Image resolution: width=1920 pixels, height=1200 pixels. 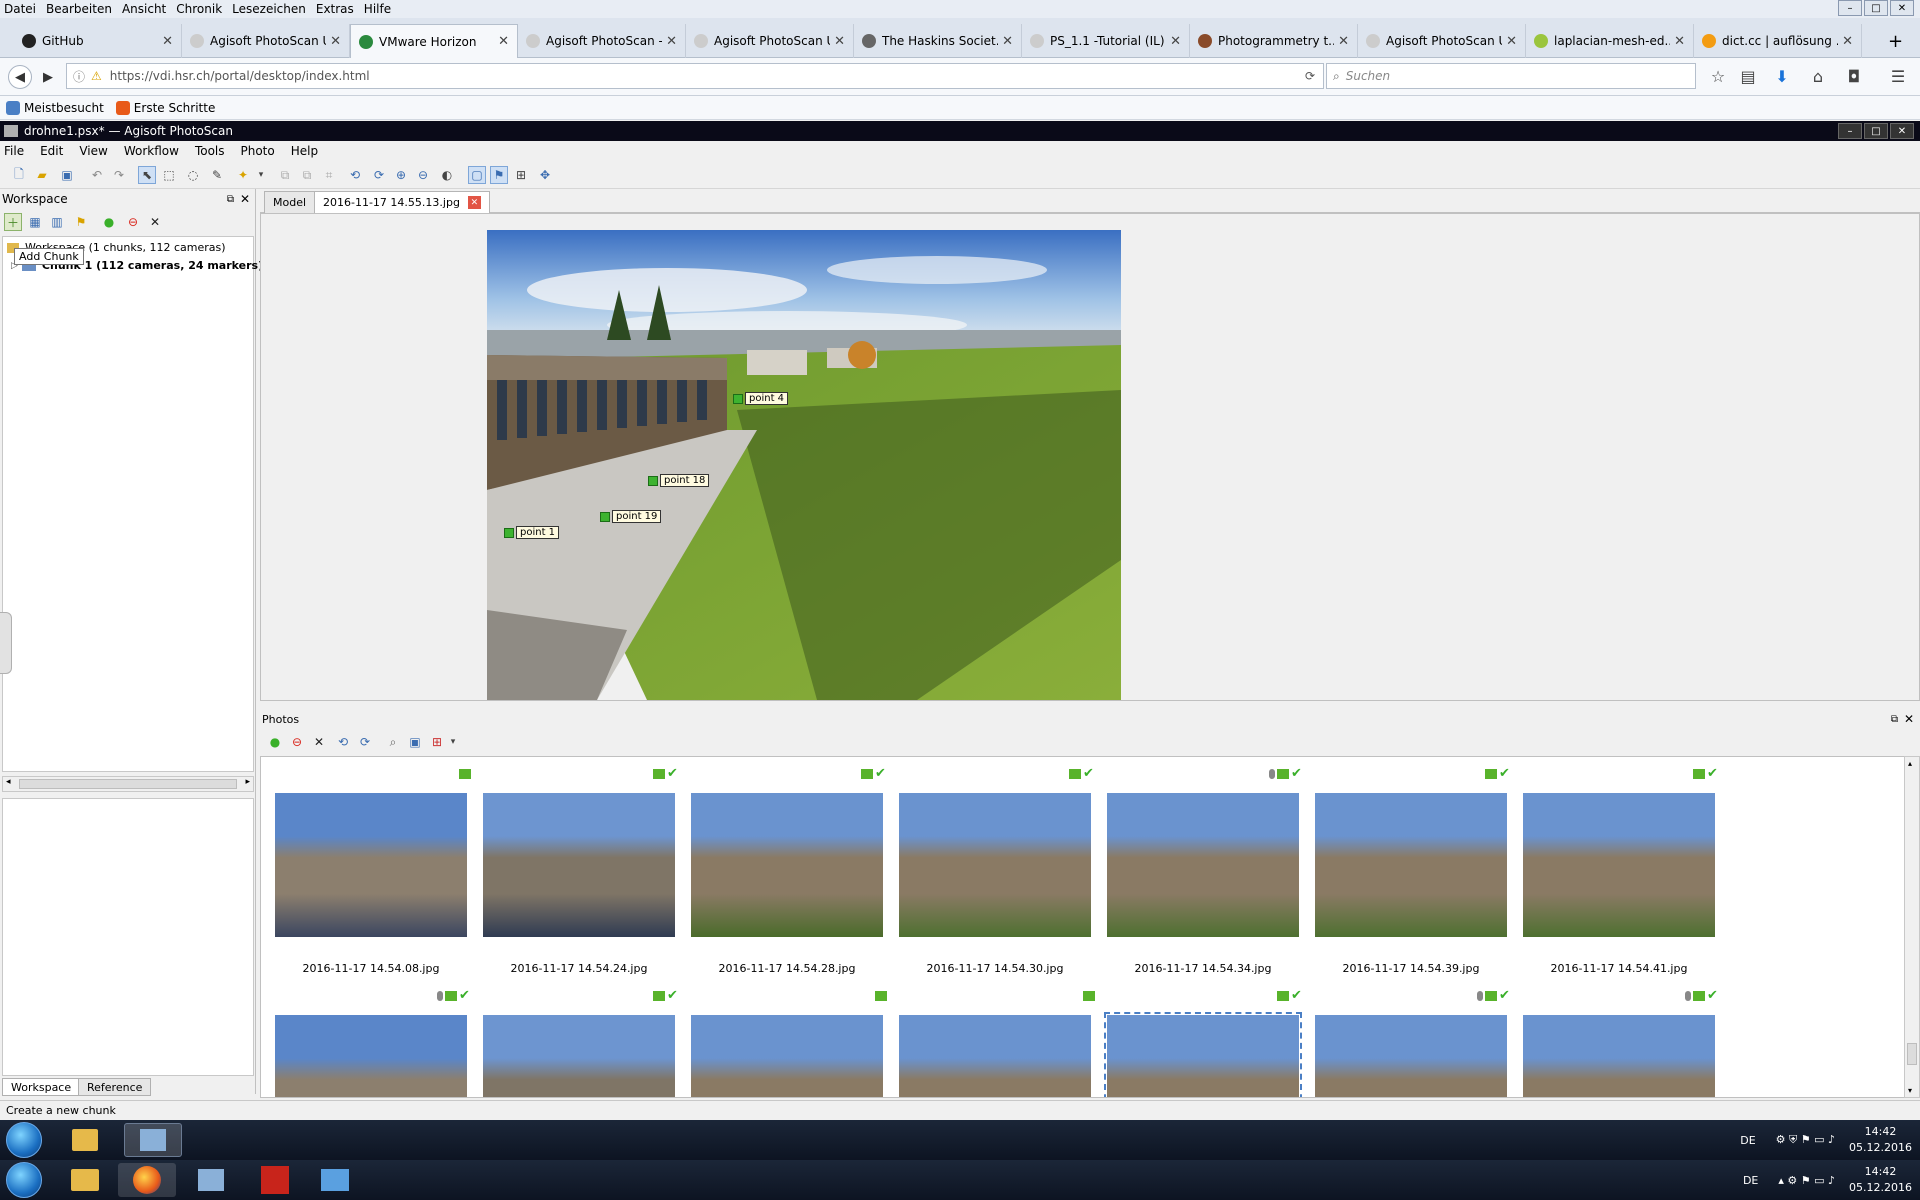 I want to click on firefox-taskbar-button, so click(x=147, y=1180).